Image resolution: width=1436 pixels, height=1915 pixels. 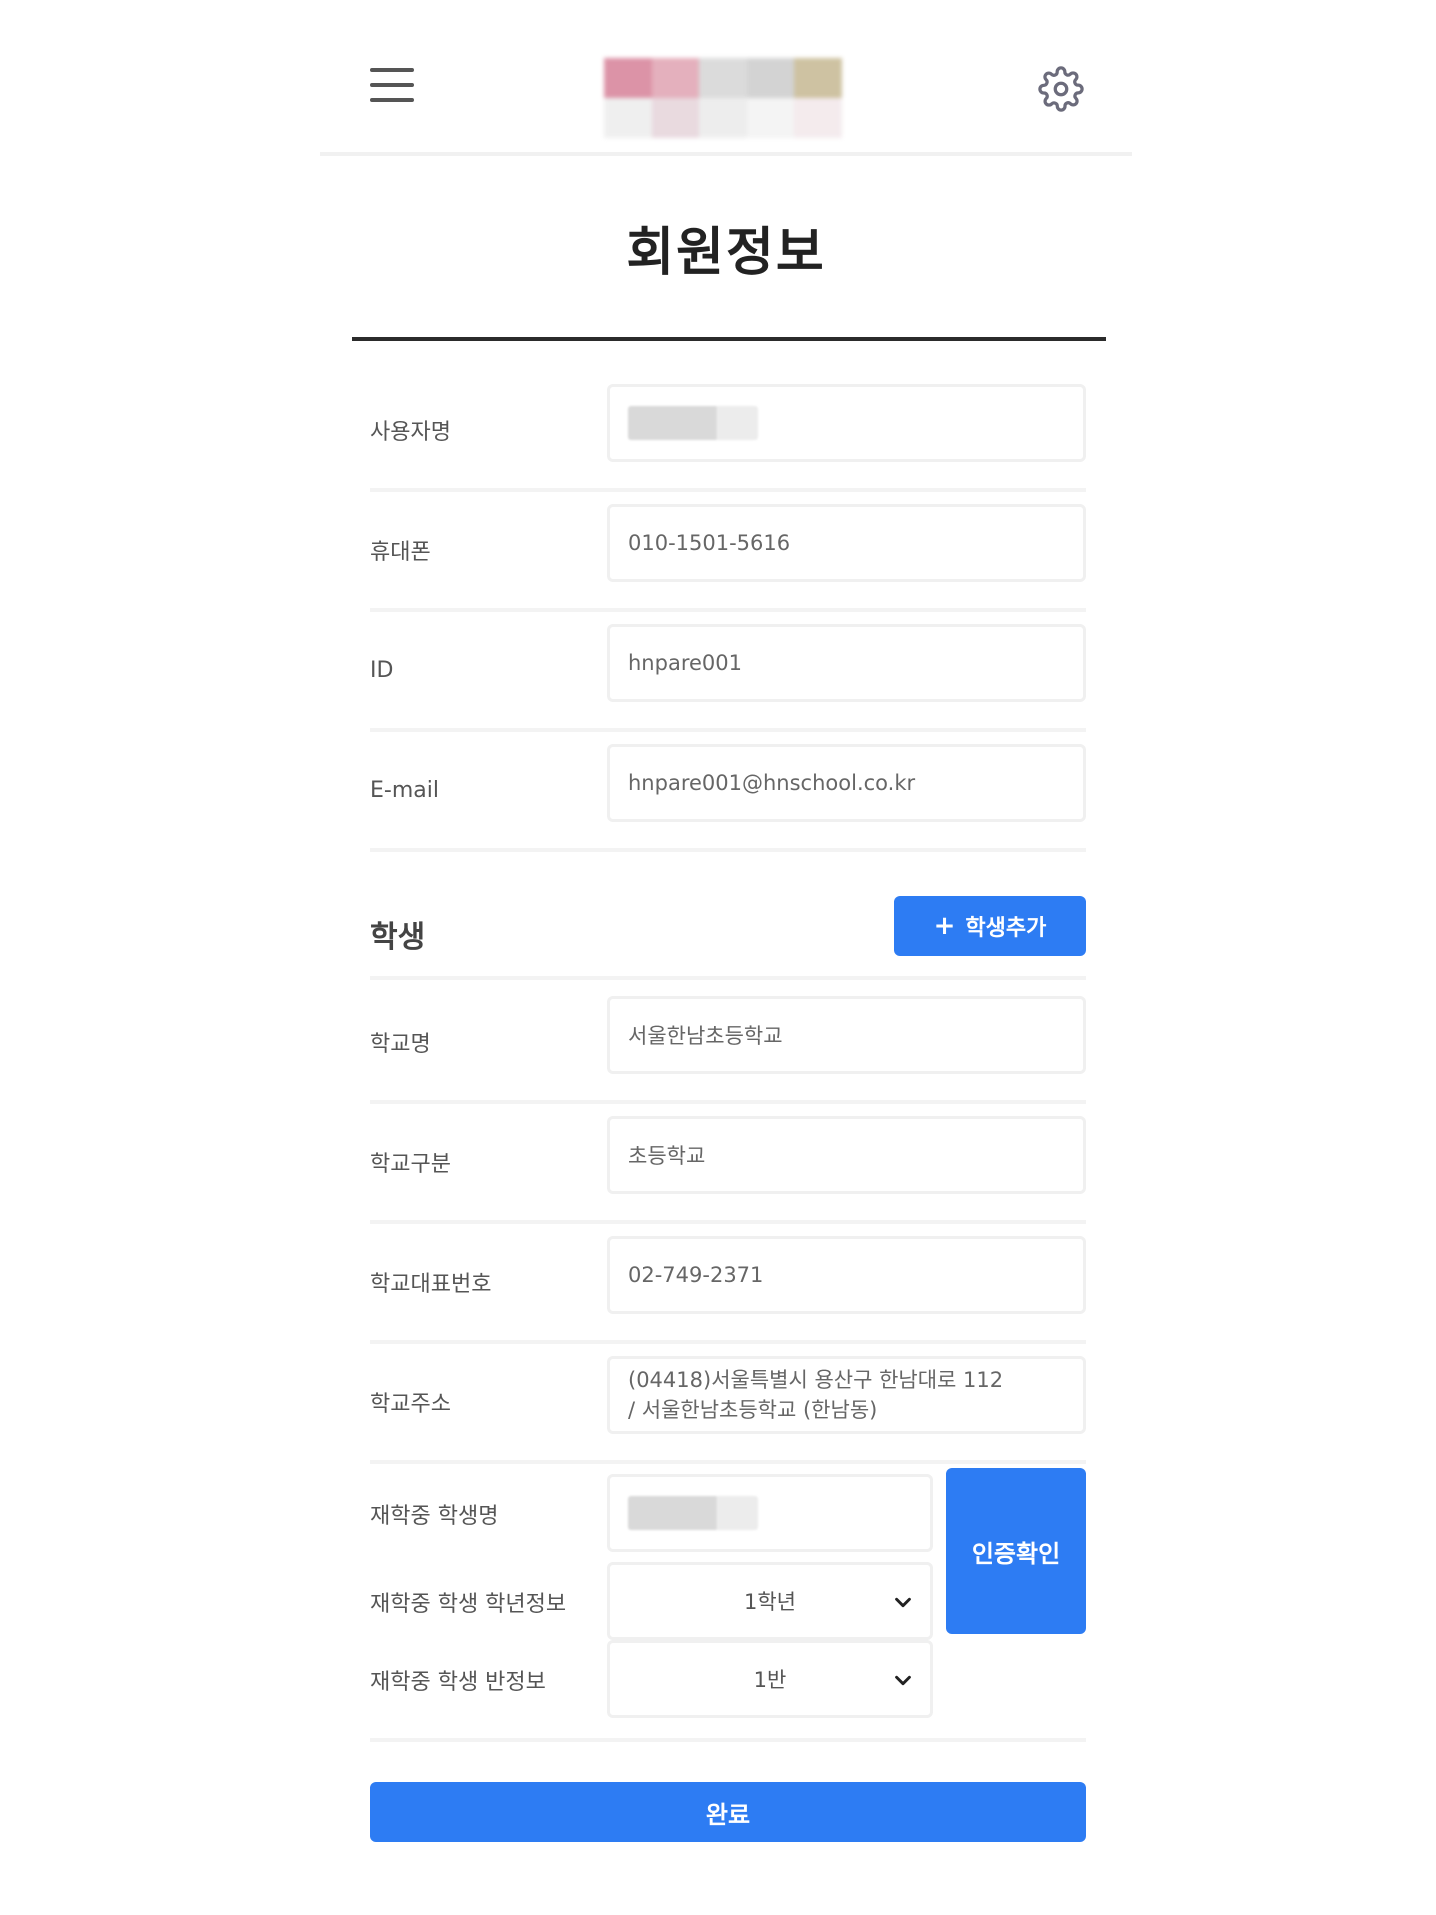 I want to click on student-name-label: 재학중 학생명, so click(x=434, y=1516).